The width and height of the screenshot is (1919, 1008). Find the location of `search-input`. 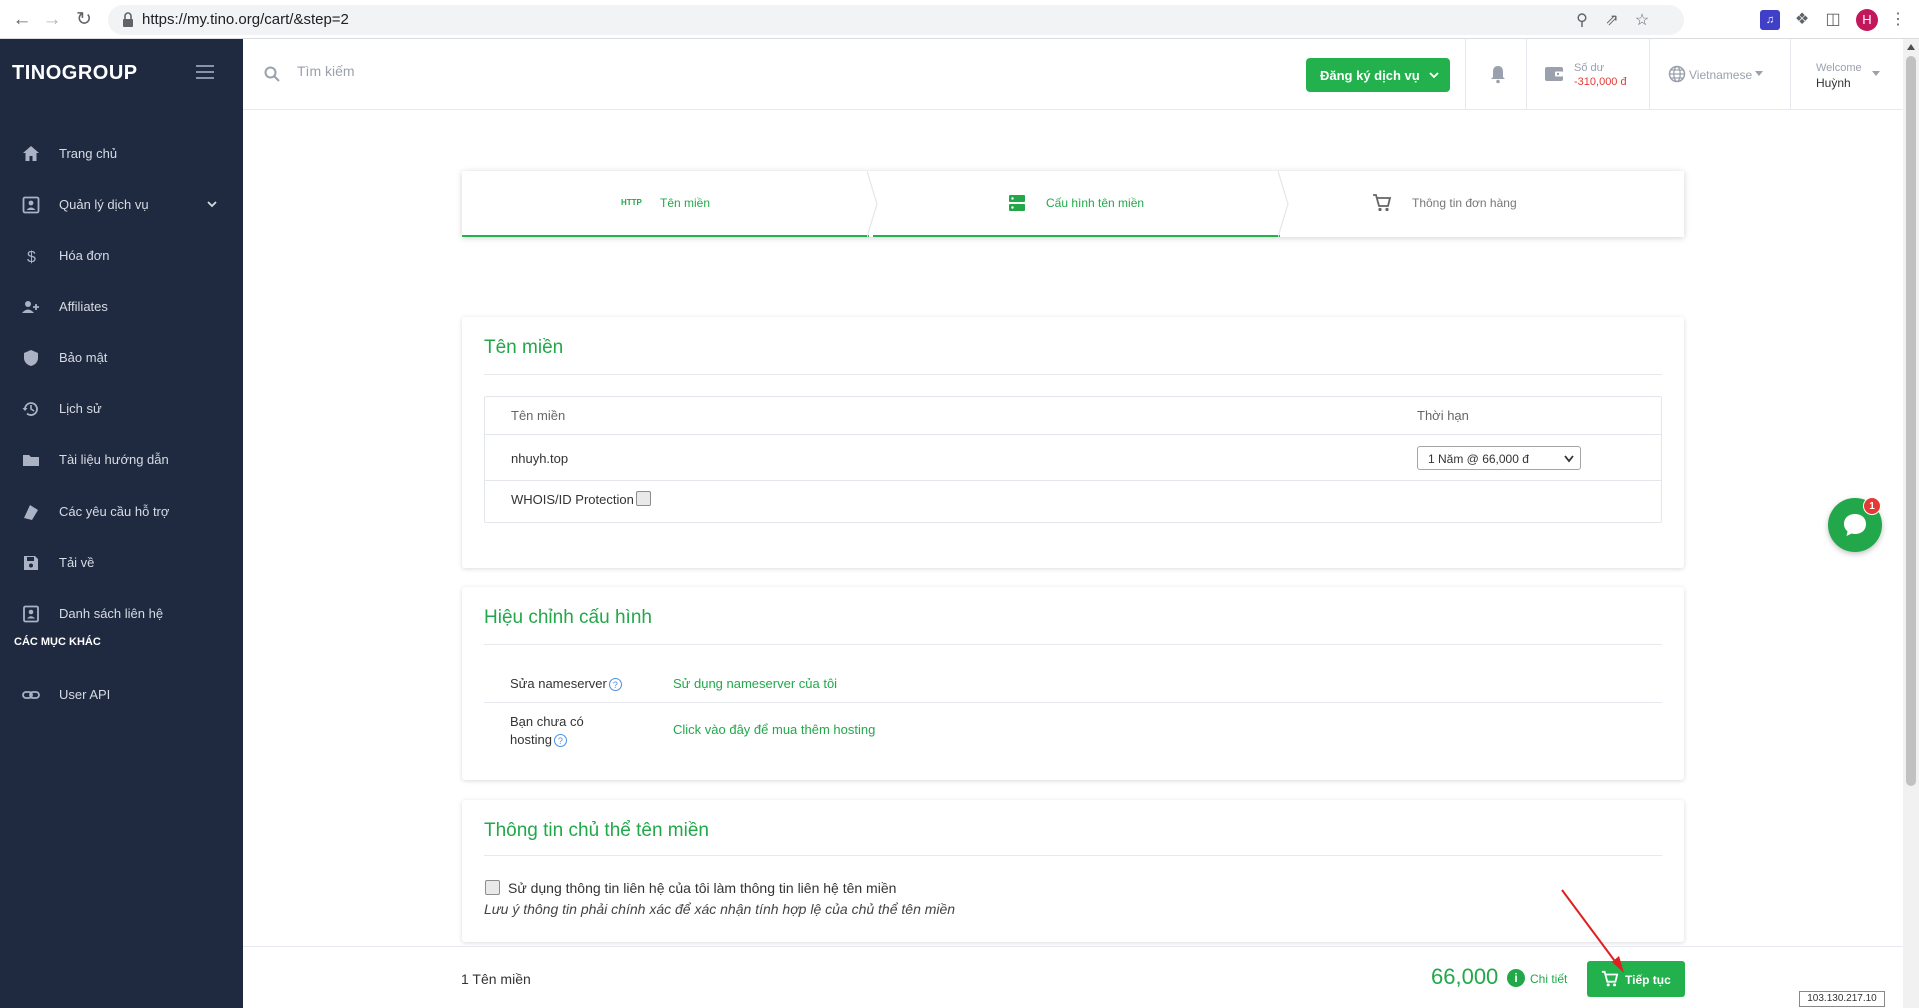

search-input is located at coordinates (497, 71).